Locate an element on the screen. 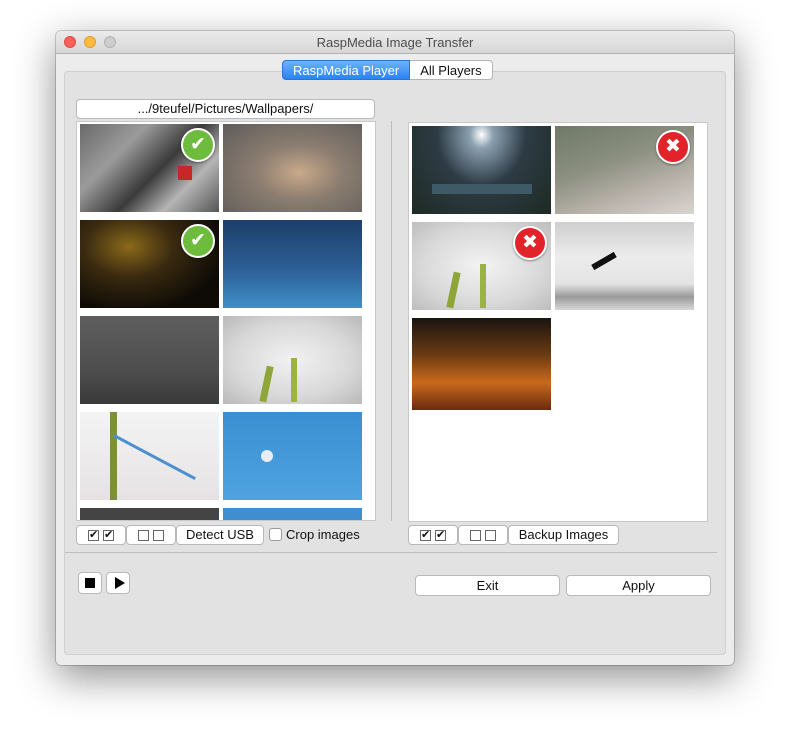 This screenshot has height=745, width=790. backup-images-button: Backup Images is located at coordinates (563, 535).